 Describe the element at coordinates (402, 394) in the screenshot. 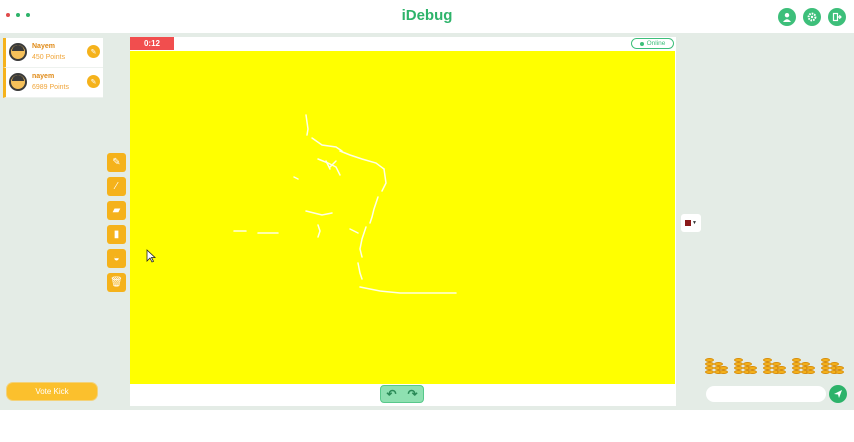

I see `undo-redo-control: ↶ ↷` at that location.